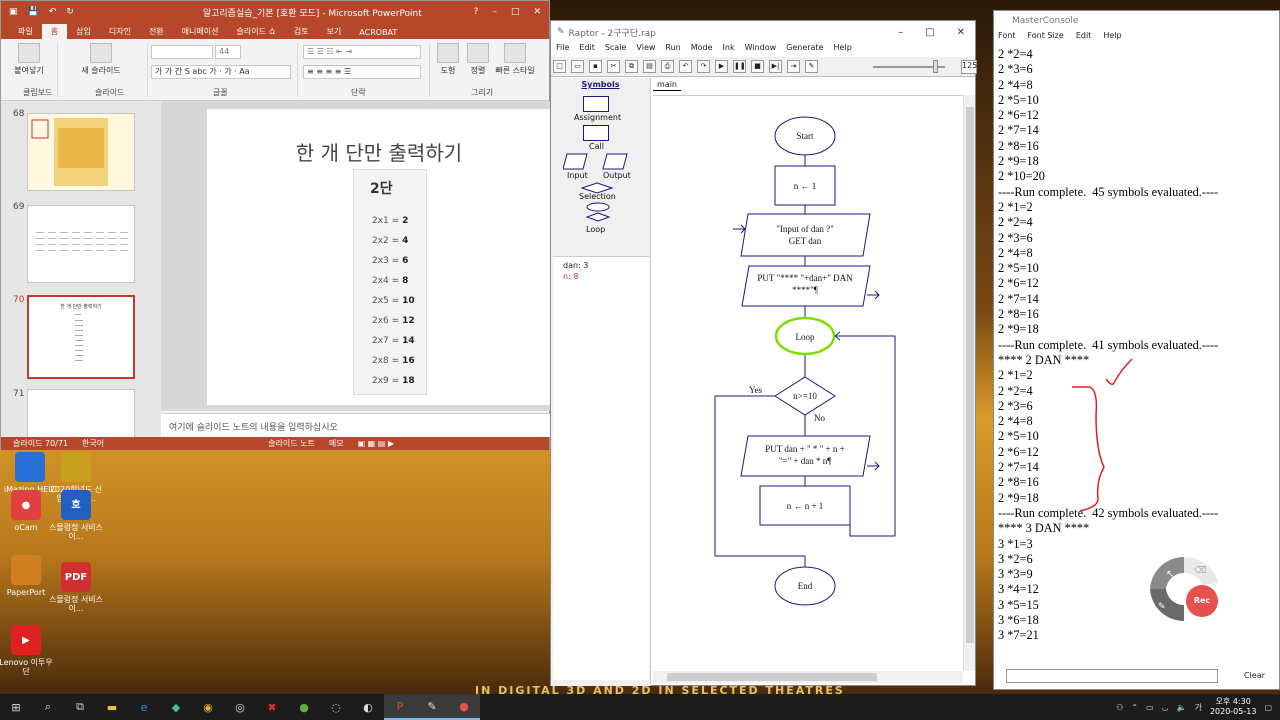 The height and width of the screenshot is (720, 1280). What do you see at coordinates (240, 707) in the screenshot?
I see `app-icon: ◎` at bounding box center [240, 707].